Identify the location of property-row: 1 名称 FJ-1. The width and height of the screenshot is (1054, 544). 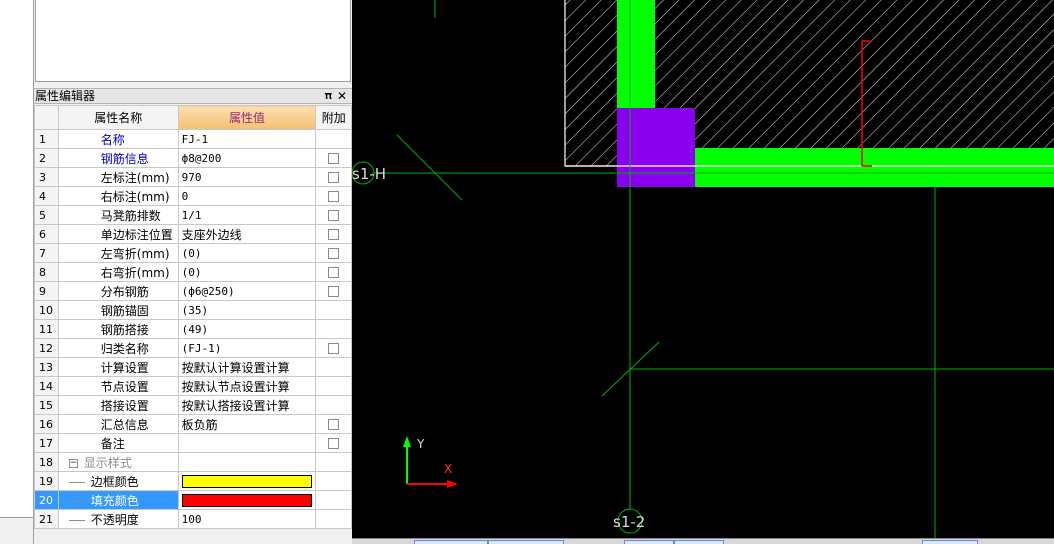
(193, 139).